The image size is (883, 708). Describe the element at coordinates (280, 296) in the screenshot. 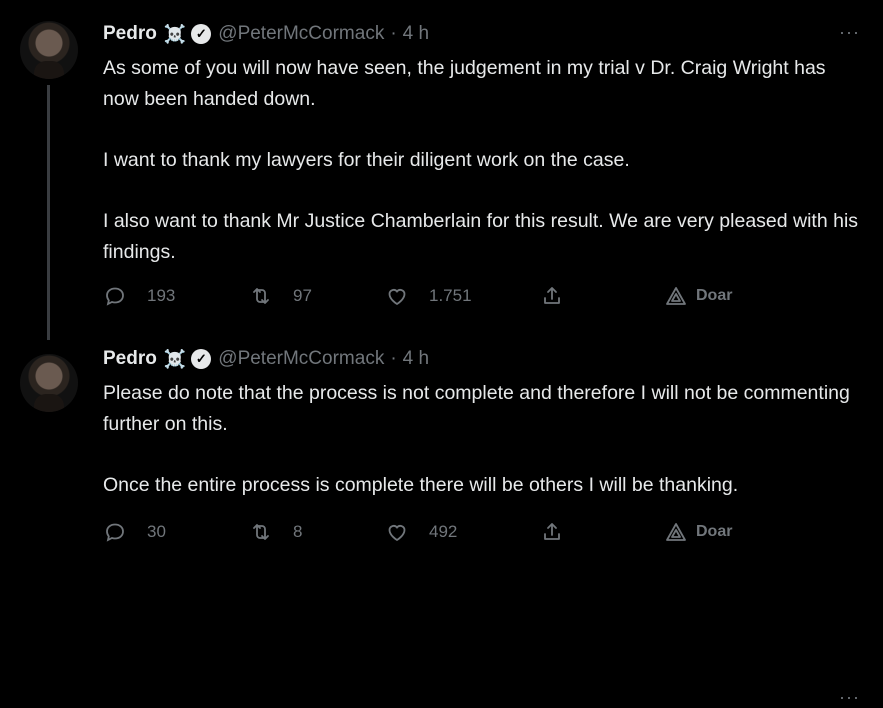

I see `retweet-button: 97` at that location.